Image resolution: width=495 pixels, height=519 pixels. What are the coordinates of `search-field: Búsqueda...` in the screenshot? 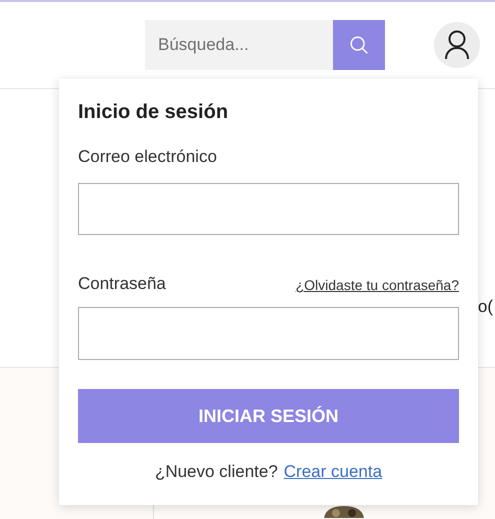 It's located at (239, 45).